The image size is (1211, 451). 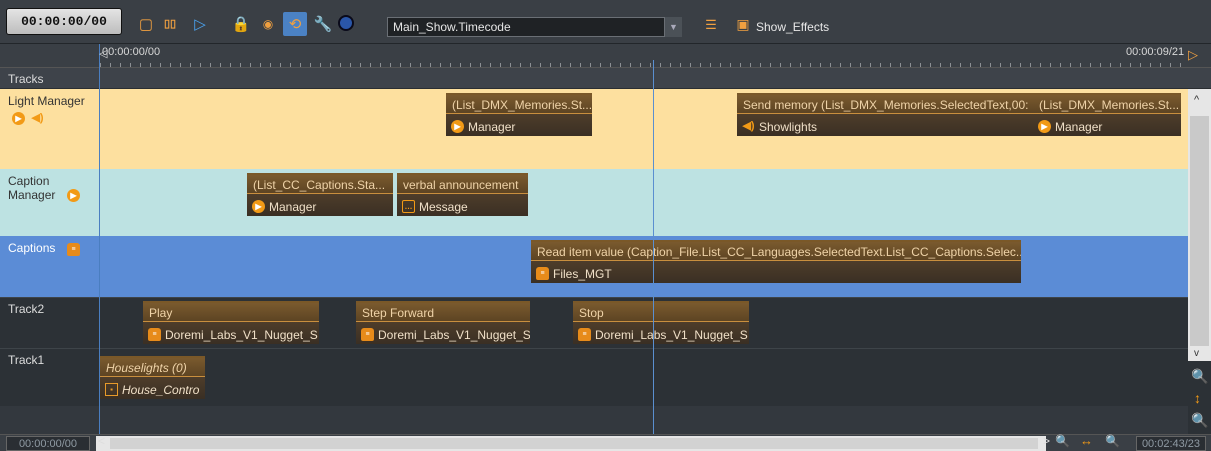 What do you see at coordinates (594, 202) in the screenshot?
I see `lane-caption-manager` at bounding box center [594, 202].